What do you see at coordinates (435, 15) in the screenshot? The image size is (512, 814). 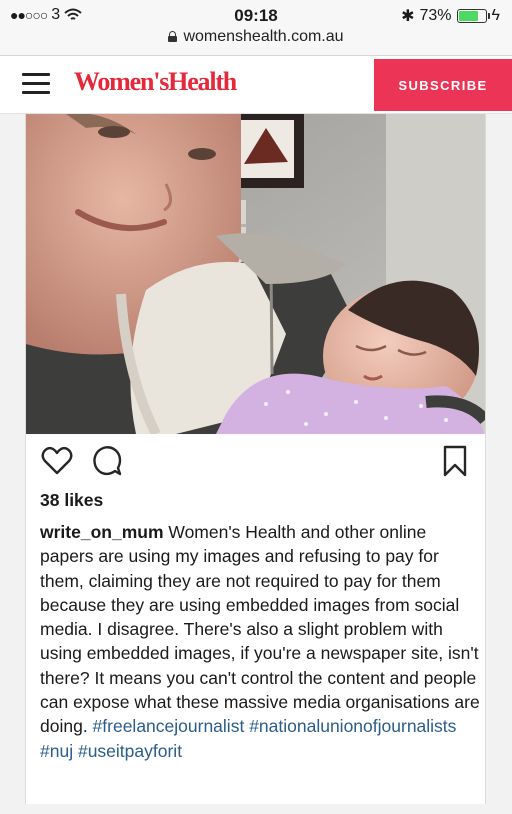 I see `battery-percent: 73%` at bounding box center [435, 15].